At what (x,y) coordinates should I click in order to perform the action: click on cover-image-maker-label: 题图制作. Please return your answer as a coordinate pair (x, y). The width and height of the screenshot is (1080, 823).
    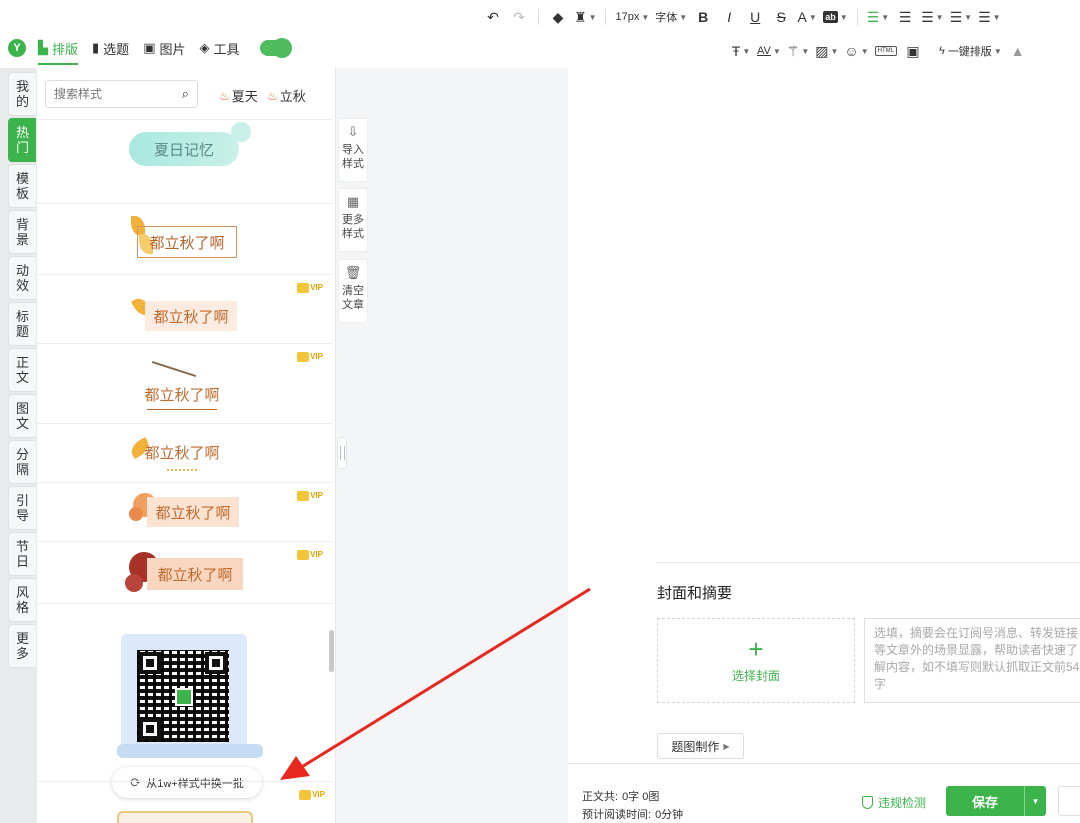
    Looking at the image, I should click on (695, 746).